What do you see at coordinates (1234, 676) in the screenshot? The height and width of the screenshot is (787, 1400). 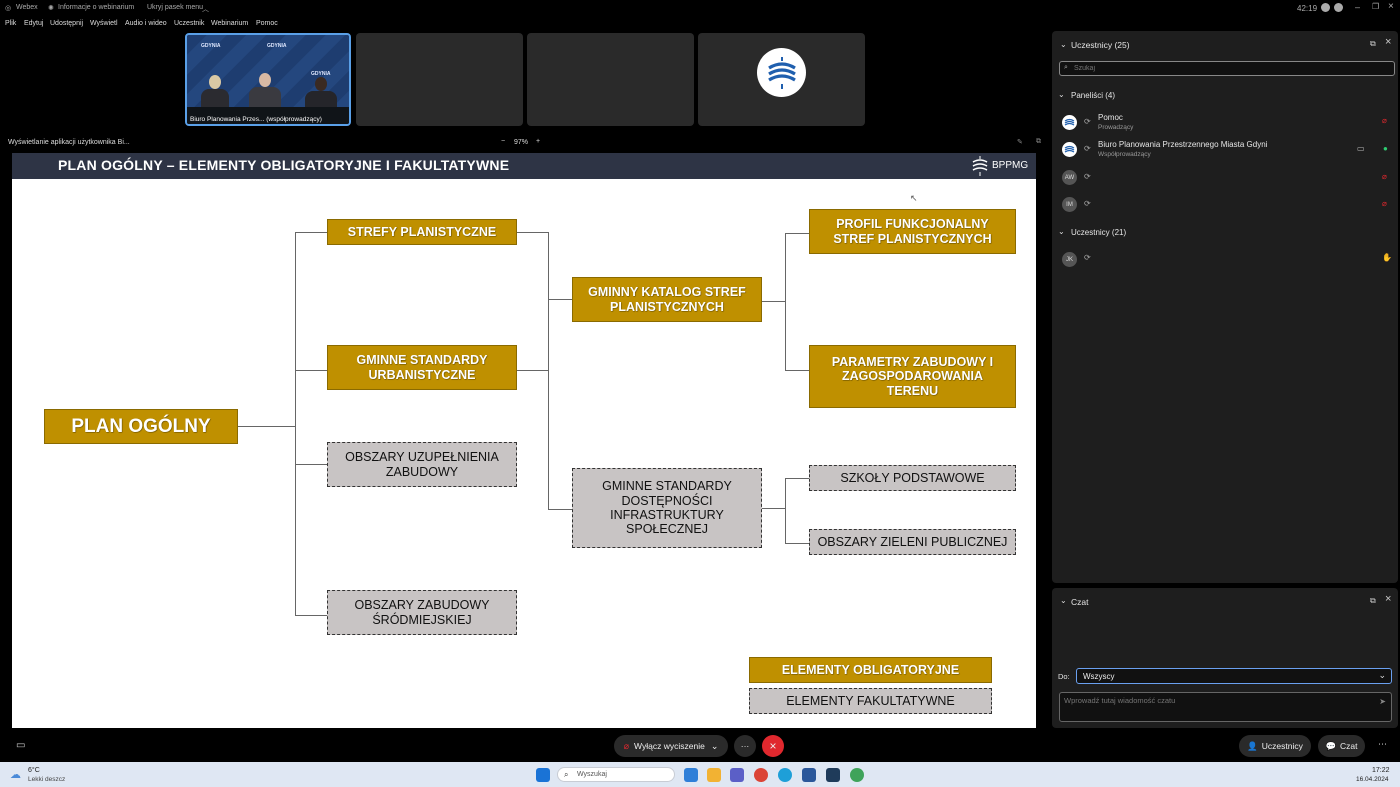 I see `chat-recipient-select: Wszyscy ⌄` at bounding box center [1234, 676].